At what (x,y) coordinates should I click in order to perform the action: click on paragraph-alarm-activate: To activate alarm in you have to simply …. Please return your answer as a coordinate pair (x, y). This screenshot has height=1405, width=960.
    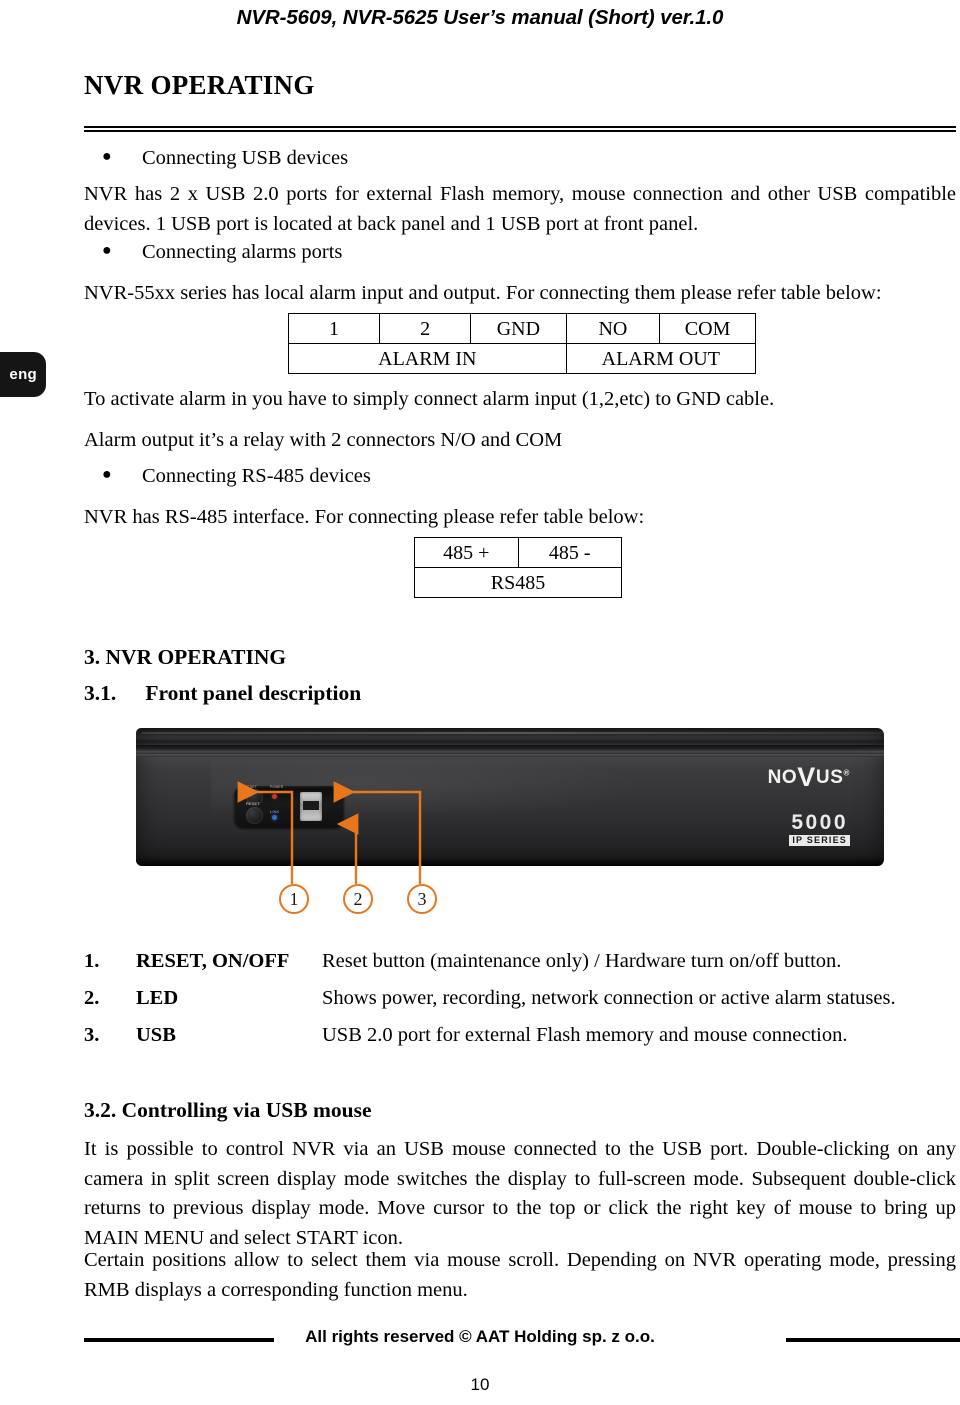
    Looking at the image, I should click on (429, 399).